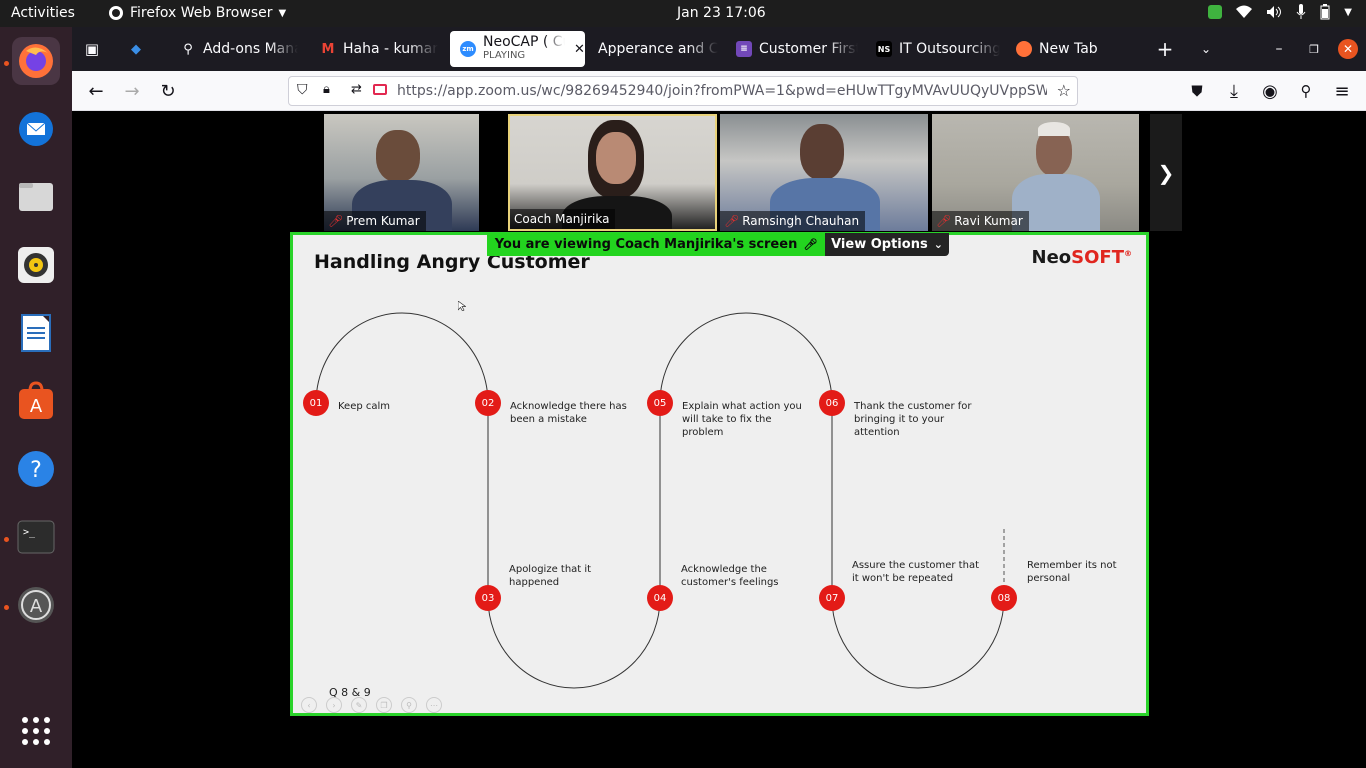 Image resolution: width=1366 pixels, height=768 pixels. Describe the element at coordinates (562, 219) in the screenshot. I see `participant-name: Coach Manjirika` at that location.